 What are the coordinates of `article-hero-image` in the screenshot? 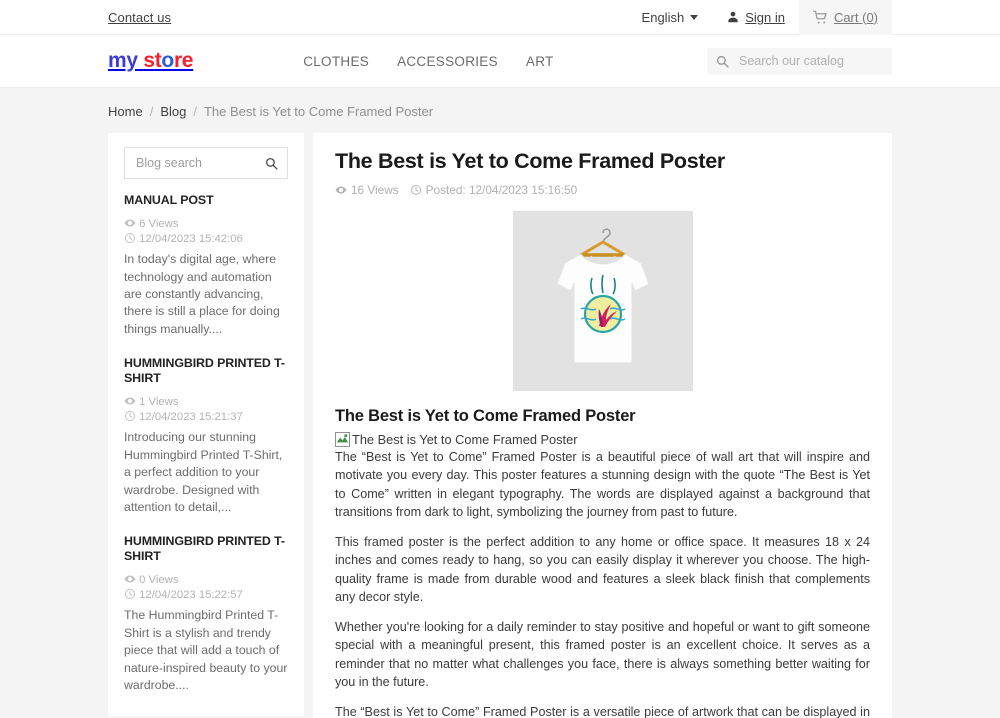 It's located at (602, 301).